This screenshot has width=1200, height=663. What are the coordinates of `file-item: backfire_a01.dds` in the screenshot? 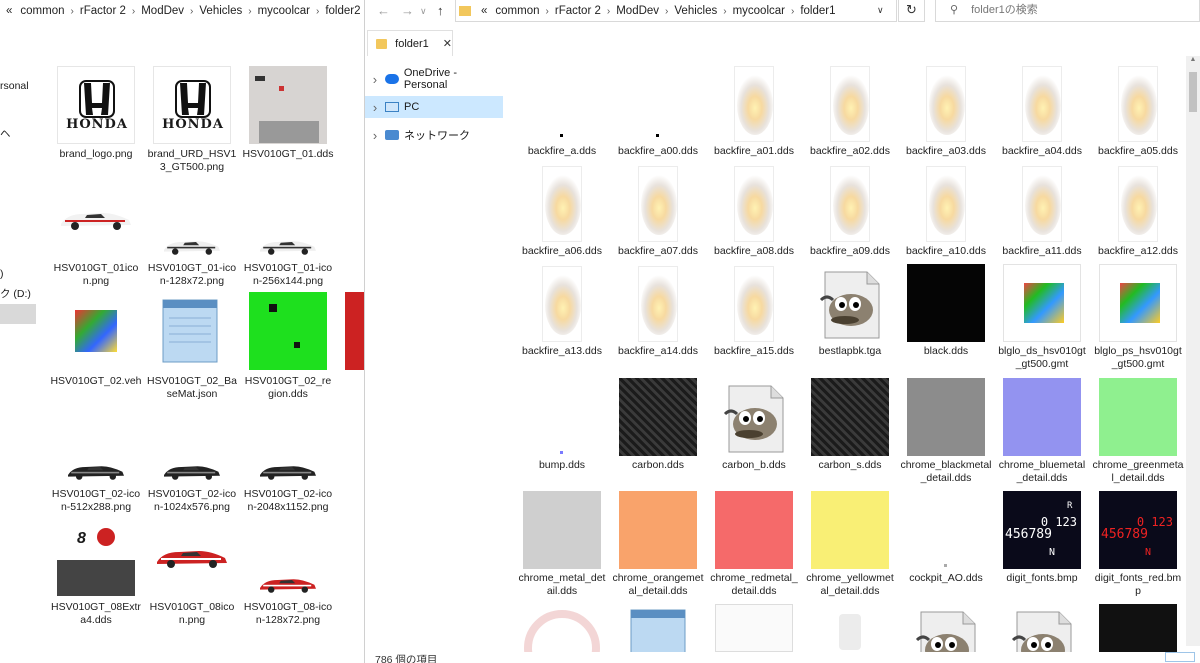 It's located at (754, 151).